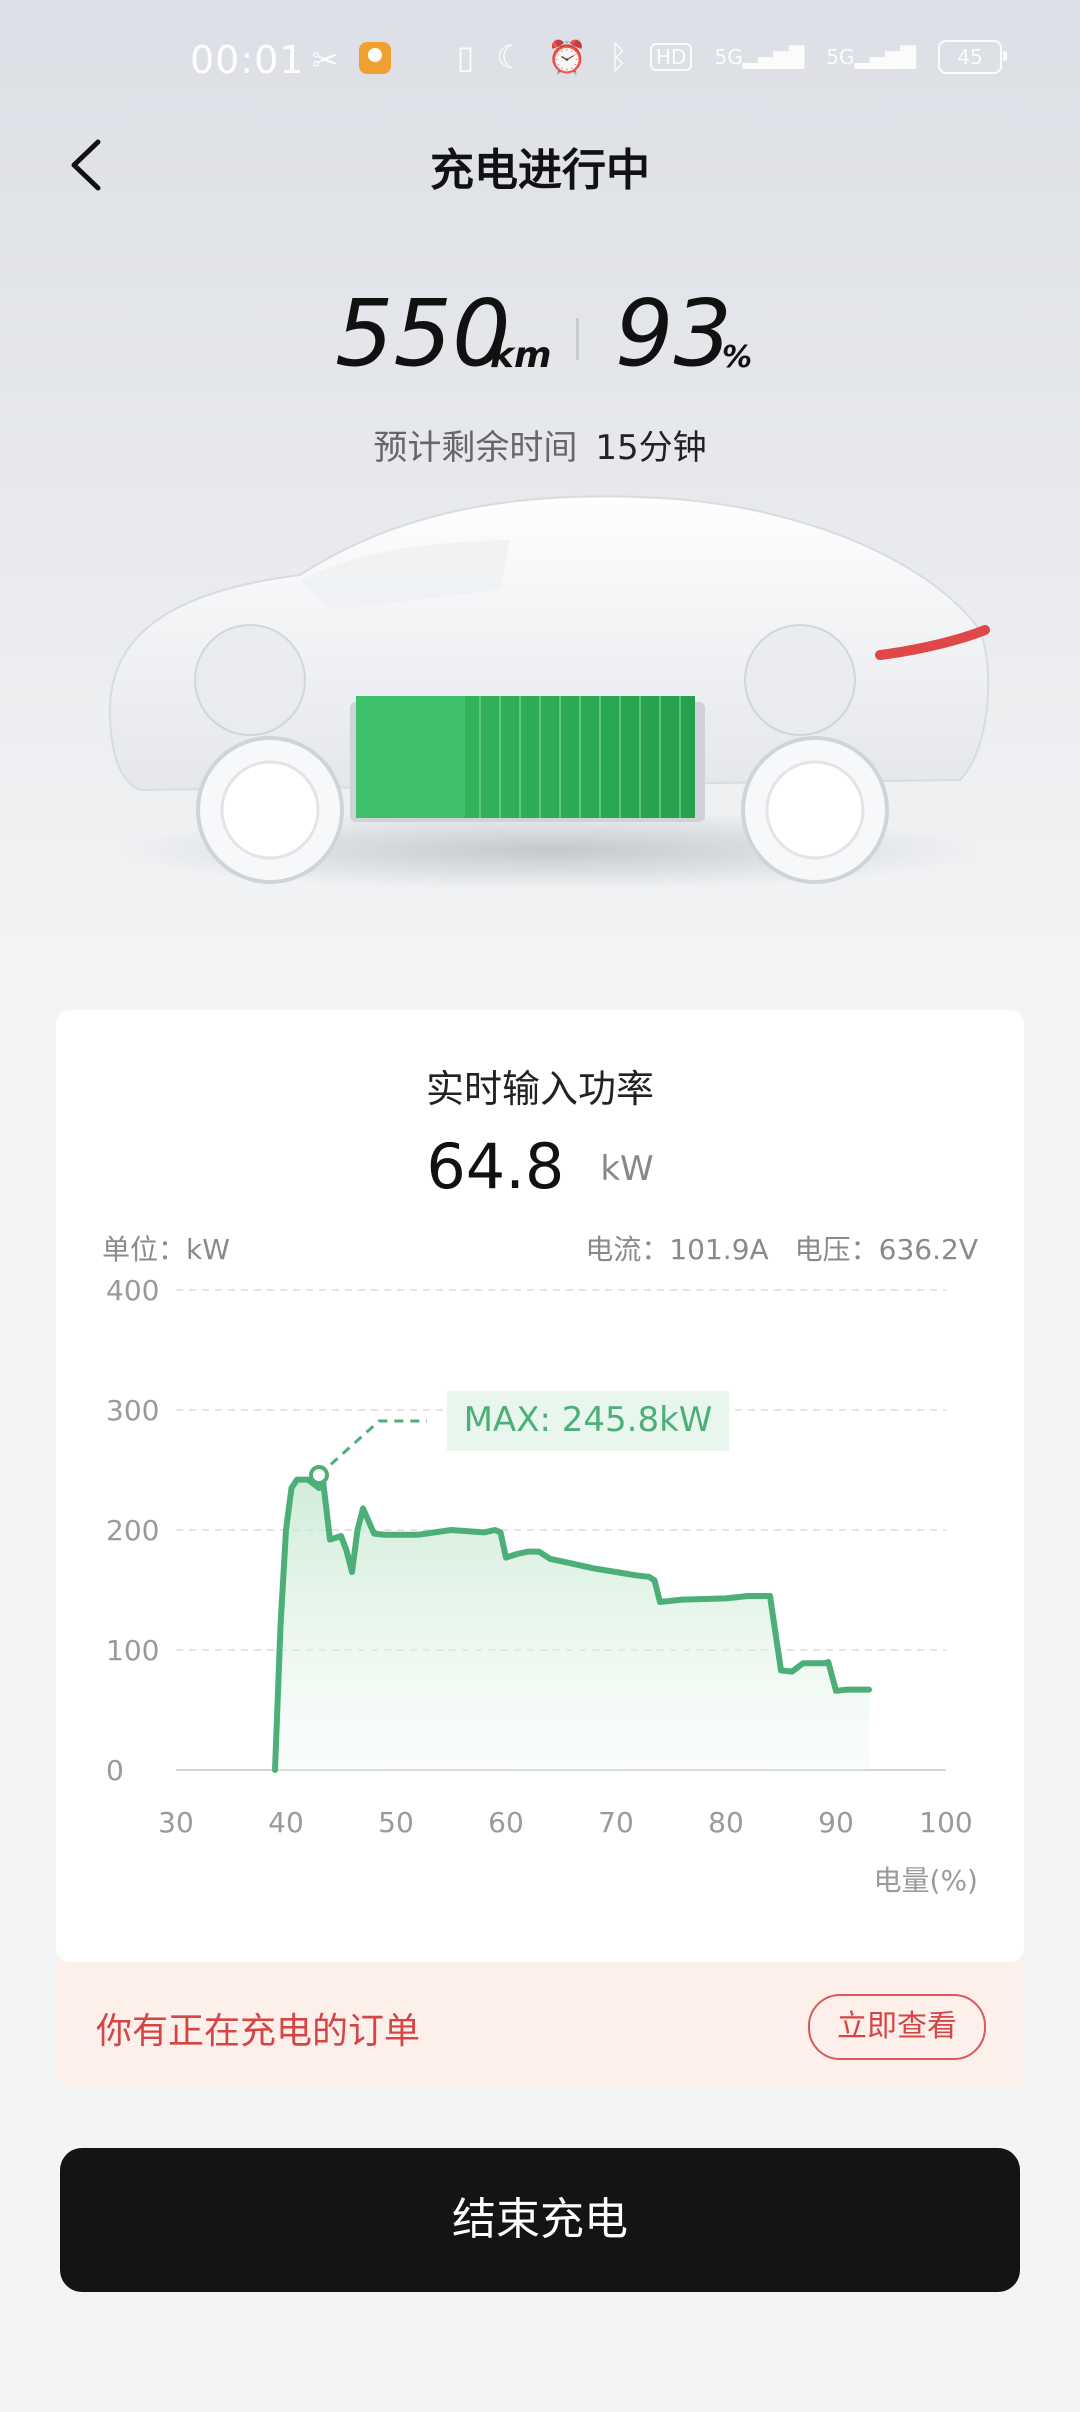 This screenshot has height=2412, width=1080. I want to click on moon-icon: ☾, so click(510, 57).